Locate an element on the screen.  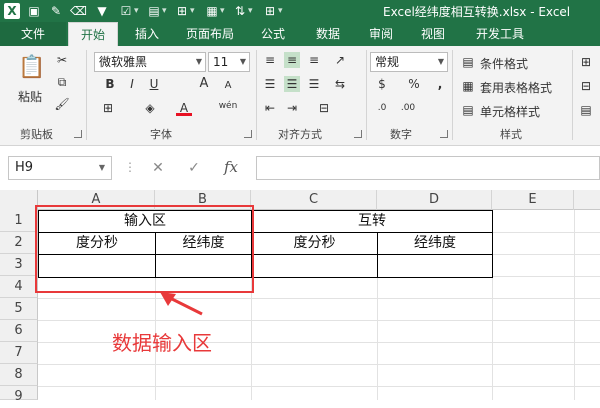
column-header-d: D is located at coordinates (434, 200).